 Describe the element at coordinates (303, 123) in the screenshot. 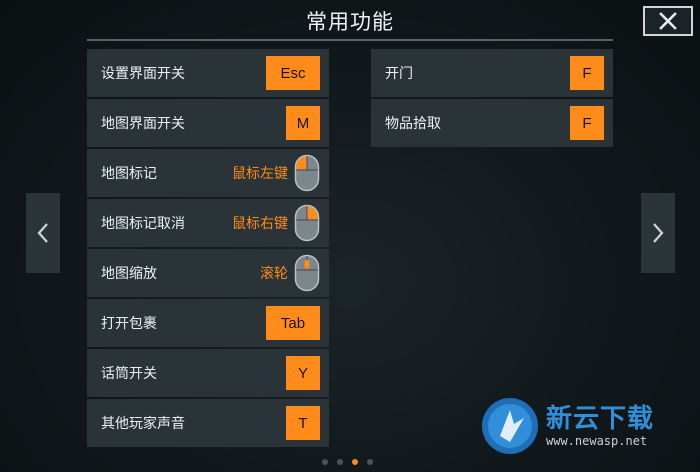

I see `key-badge: M` at that location.